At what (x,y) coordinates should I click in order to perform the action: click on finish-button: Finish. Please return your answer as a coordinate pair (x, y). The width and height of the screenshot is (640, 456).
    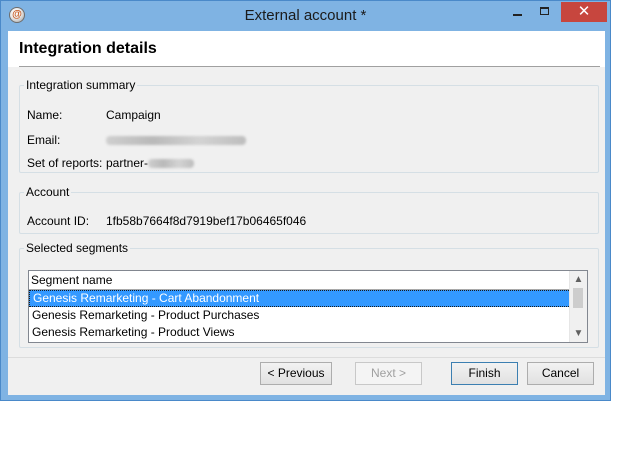
    Looking at the image, I should click on (484, 373).